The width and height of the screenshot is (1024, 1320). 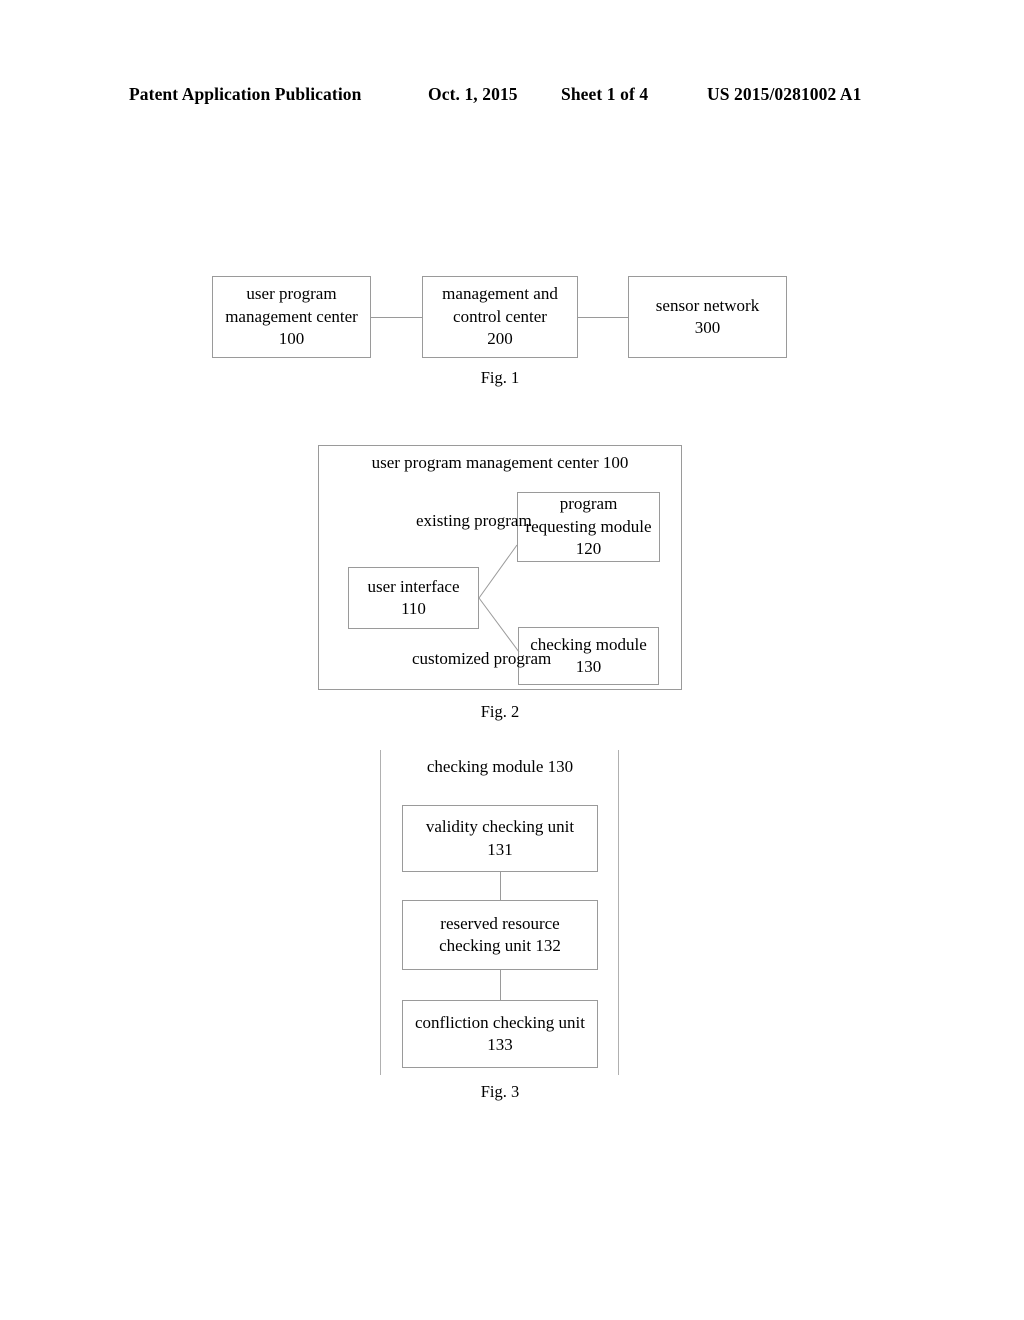 What do you see at coordinates (500, 1034) in the screenshot?
I see `fig3-box-confliction-checking-unit: confliction checking unit 133` at bounding box center [500, 1034].